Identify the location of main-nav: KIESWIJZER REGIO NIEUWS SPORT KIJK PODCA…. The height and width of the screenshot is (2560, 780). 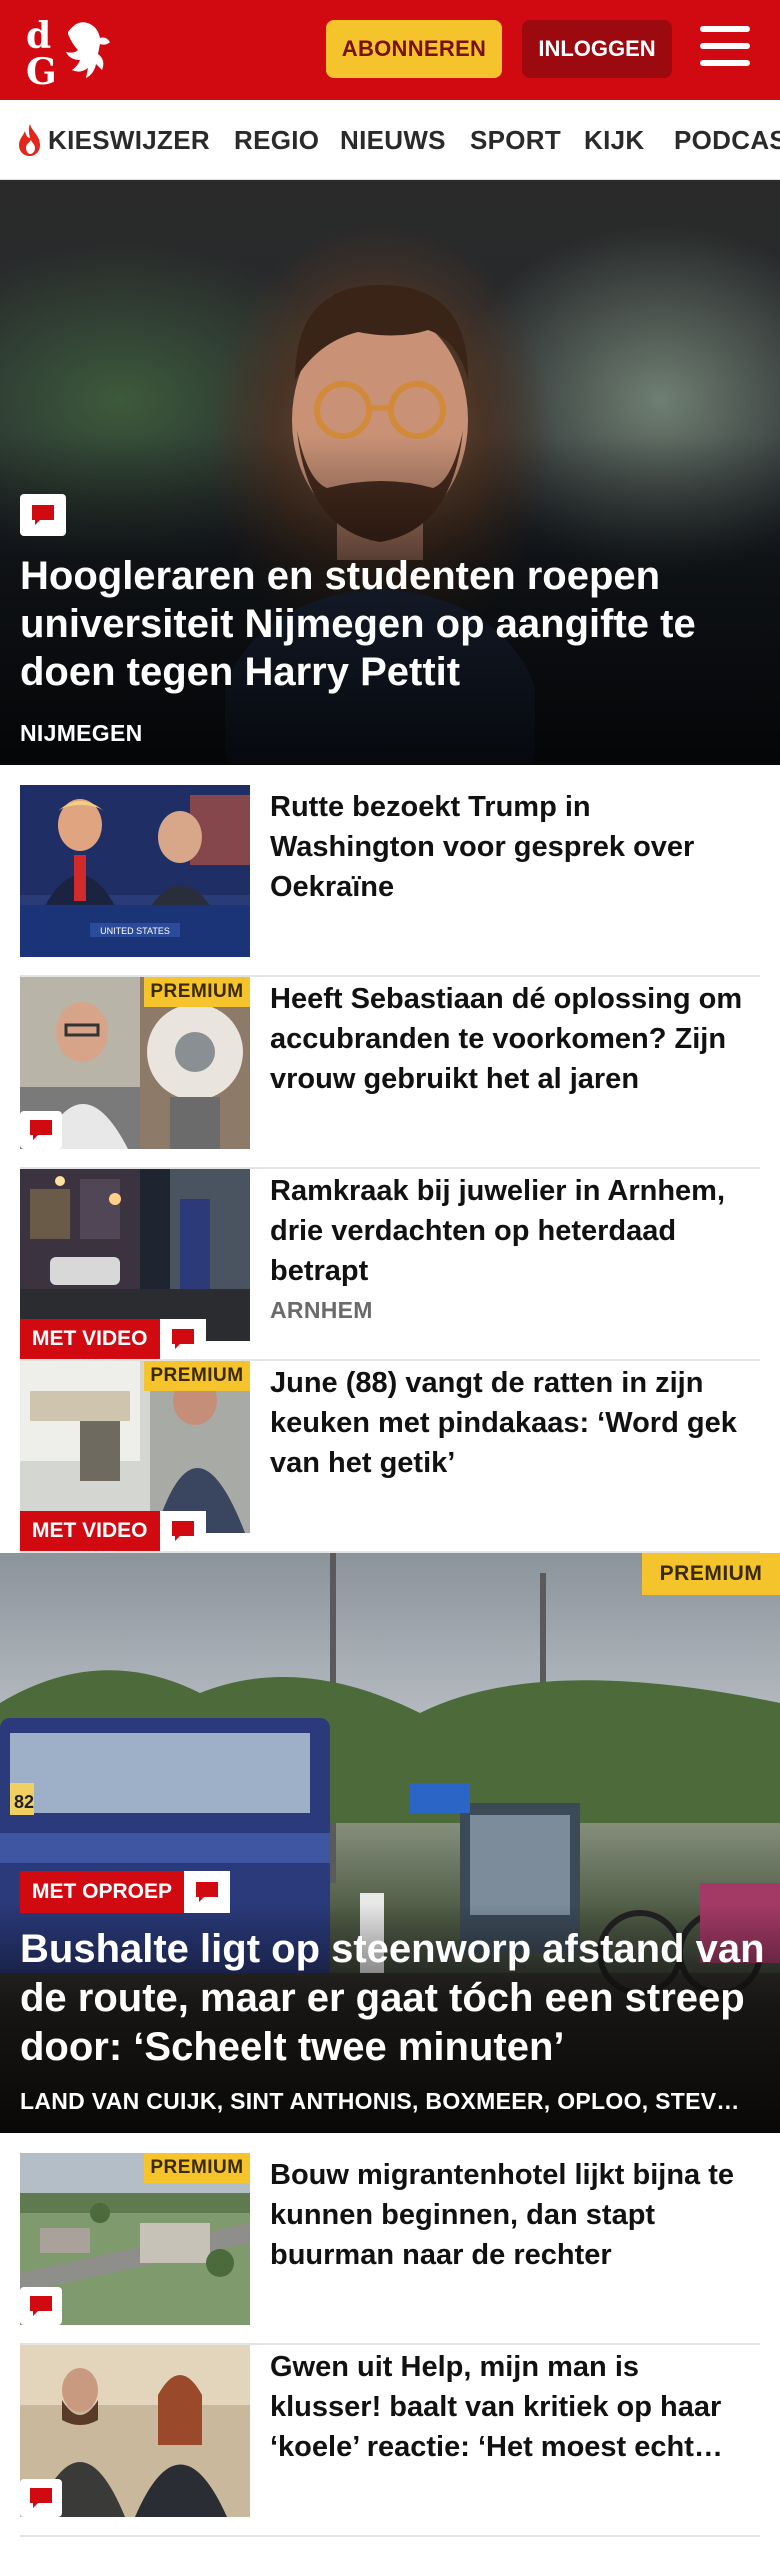
(390, 140).